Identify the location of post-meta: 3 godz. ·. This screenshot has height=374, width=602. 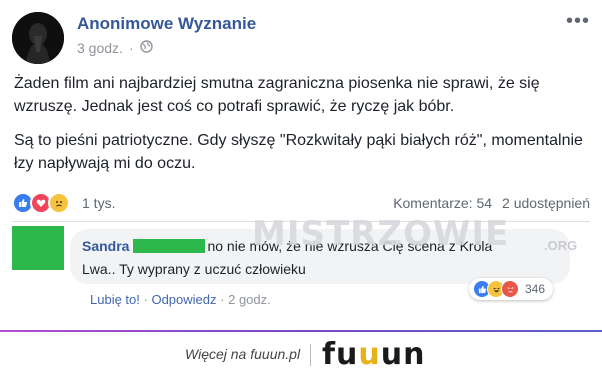
(115, 48).